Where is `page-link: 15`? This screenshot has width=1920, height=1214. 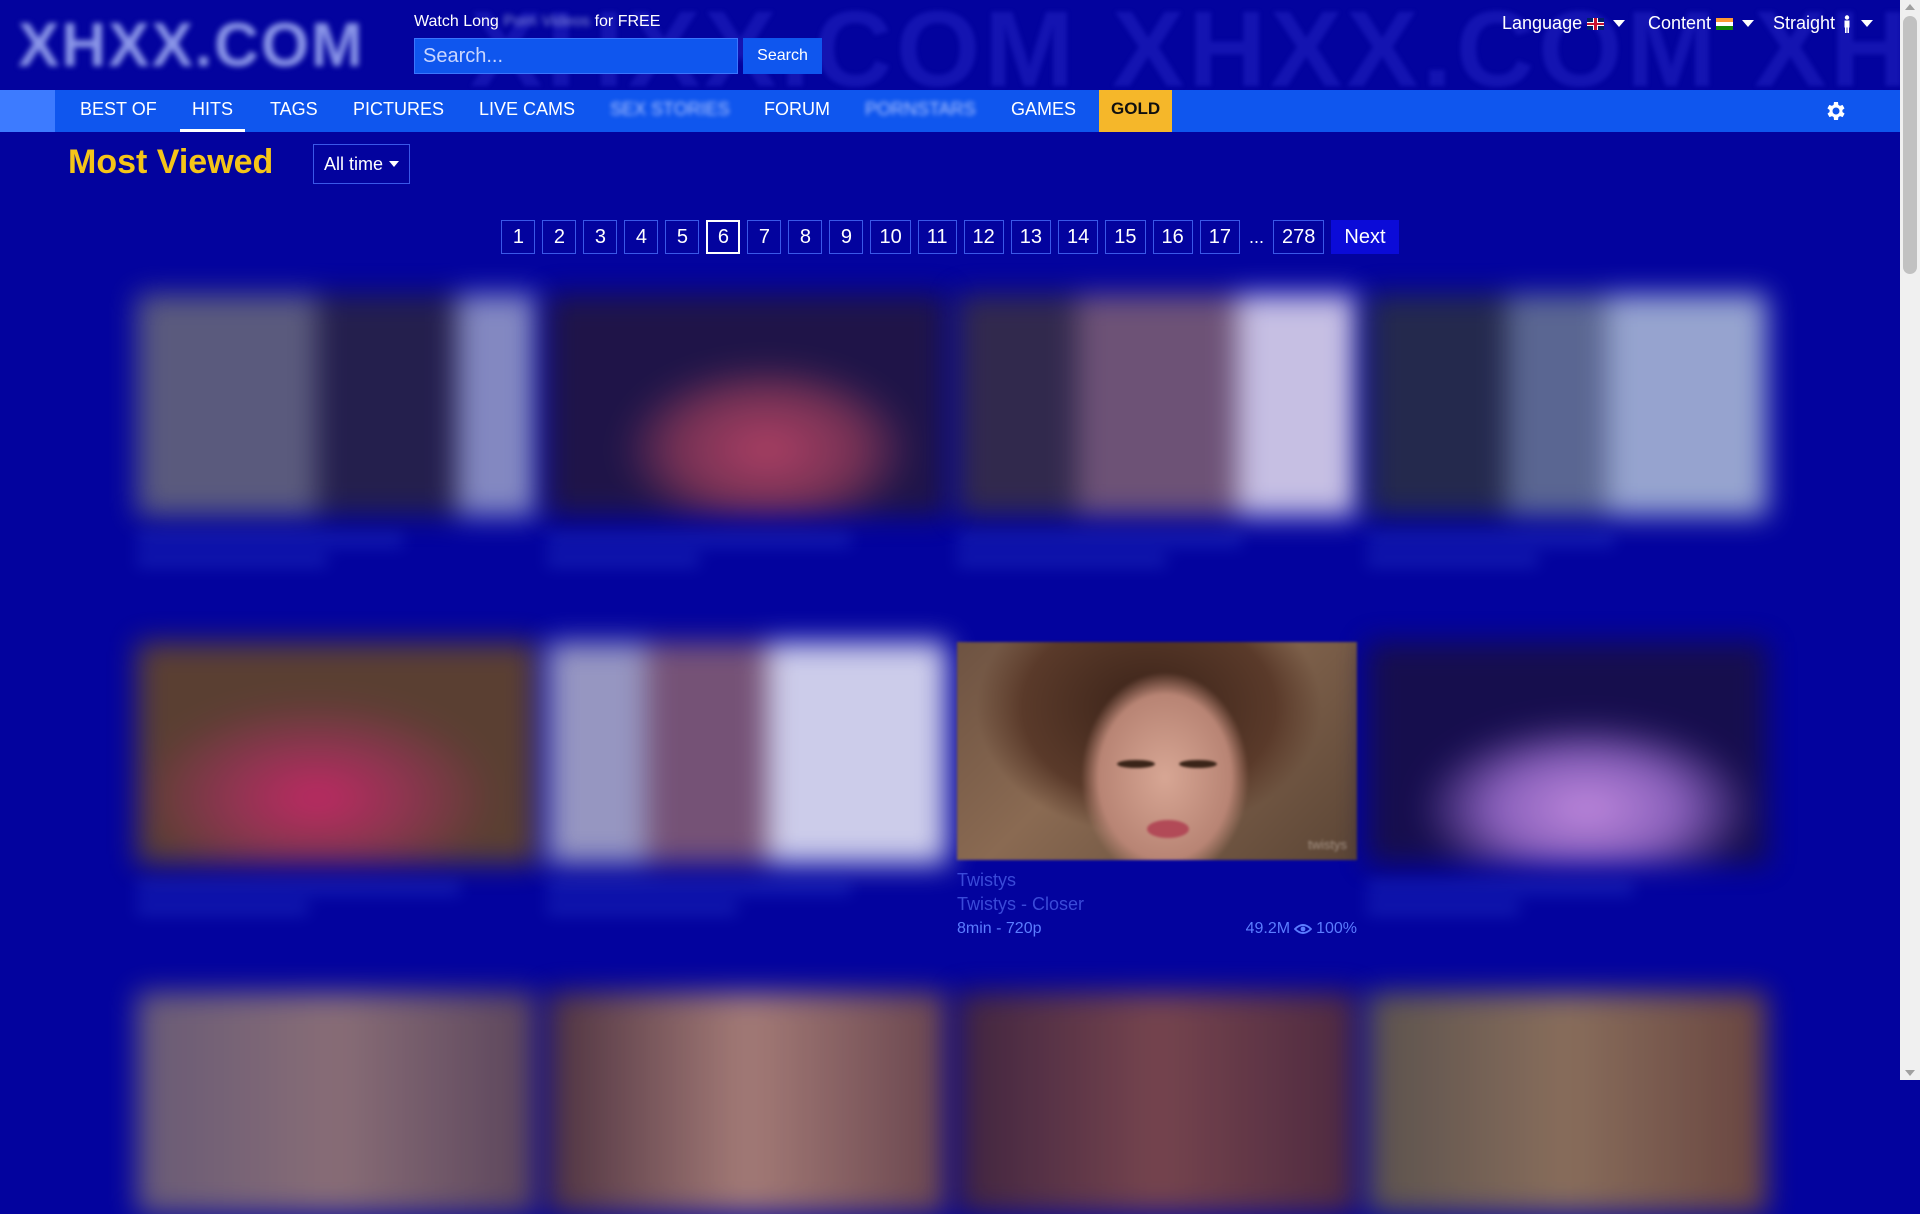
page-link: 15 is located at coordinates (1125, 237).